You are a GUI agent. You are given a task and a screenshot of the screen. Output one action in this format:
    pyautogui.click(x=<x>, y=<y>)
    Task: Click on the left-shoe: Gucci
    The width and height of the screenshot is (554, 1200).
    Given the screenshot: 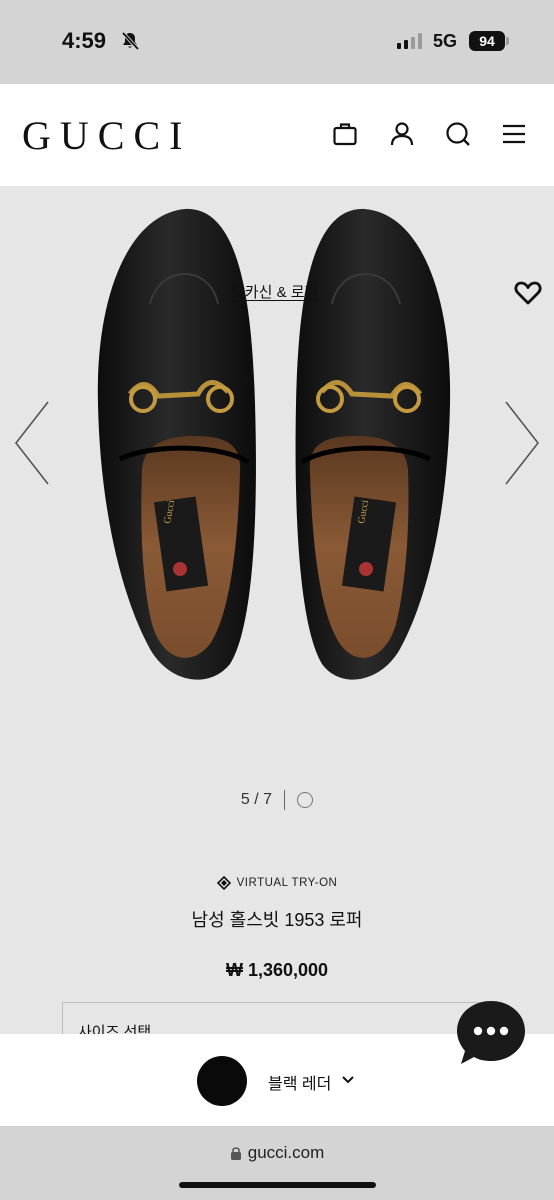 What is the action you would take?
    pyautogui.click(x=176, y=444)
    